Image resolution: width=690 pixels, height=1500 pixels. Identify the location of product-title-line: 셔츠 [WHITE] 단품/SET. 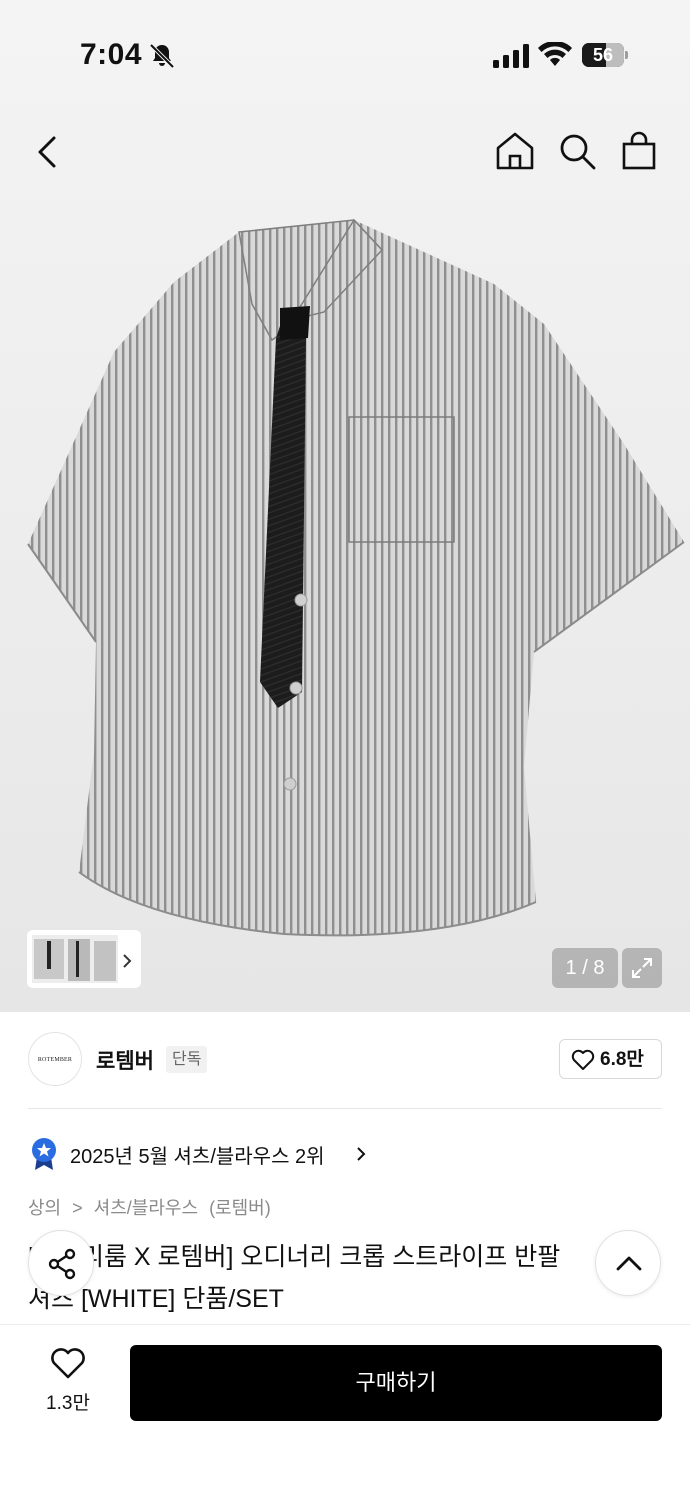
(156, 1299).